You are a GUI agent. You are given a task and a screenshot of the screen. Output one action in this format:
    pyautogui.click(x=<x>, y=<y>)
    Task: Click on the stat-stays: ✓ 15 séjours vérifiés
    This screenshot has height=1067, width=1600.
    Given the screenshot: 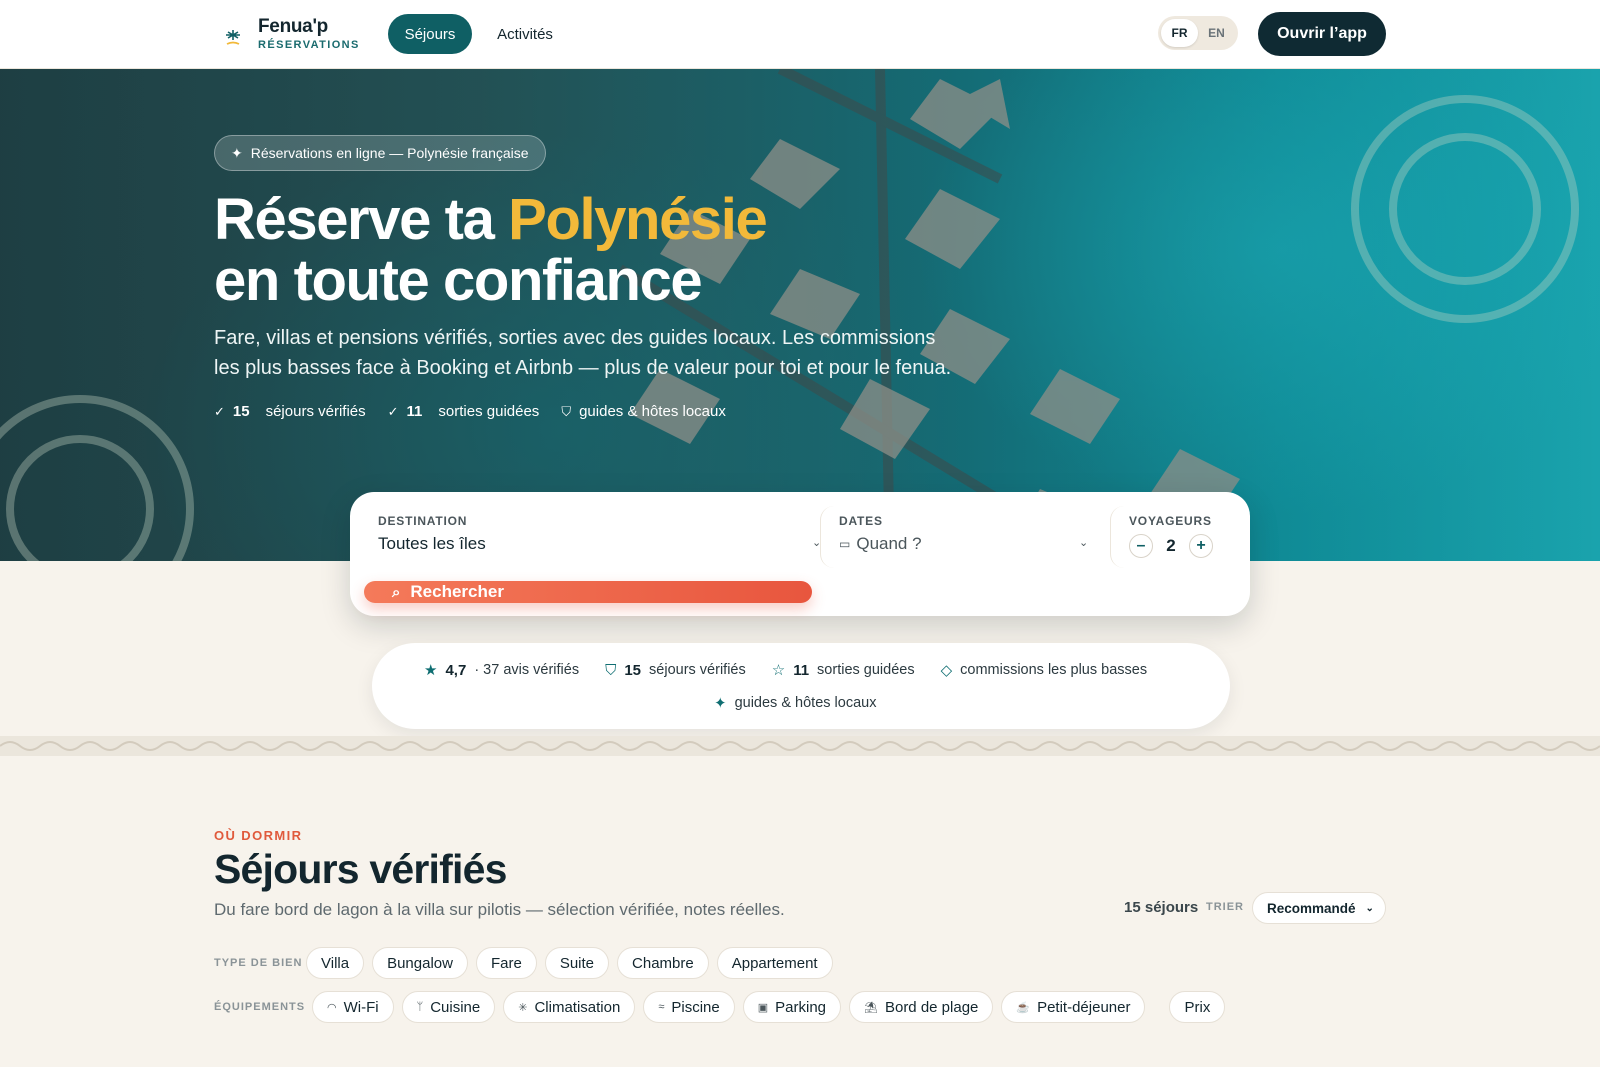 What is the action you would take?
    pyautogui.click(x=290, y=411)
    